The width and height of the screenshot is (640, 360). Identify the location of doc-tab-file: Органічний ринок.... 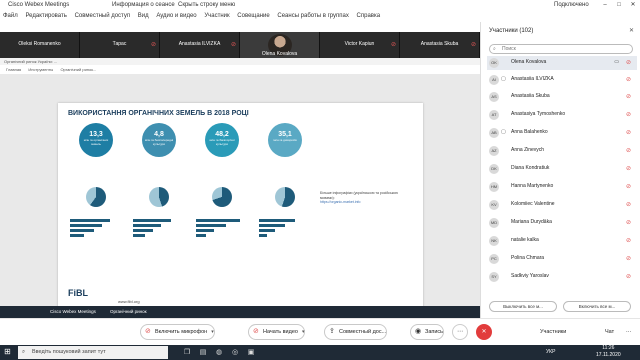
(78, 69).